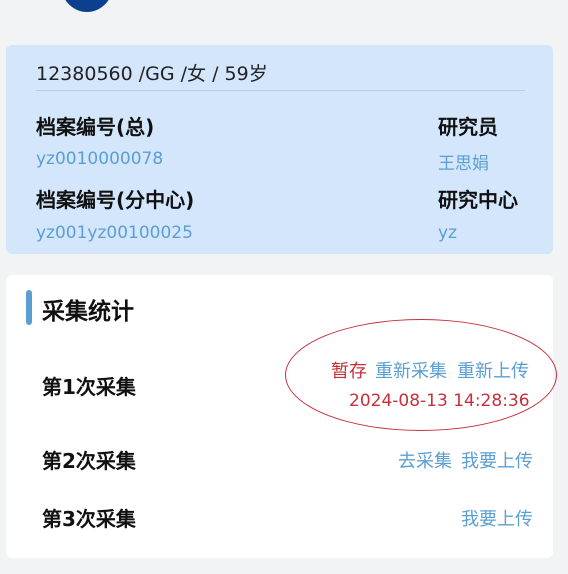  What do you see at coordinates (411, 370) in the screenshot?
I see `recollect-button: 重新采集` at bounding box center [411, 370].